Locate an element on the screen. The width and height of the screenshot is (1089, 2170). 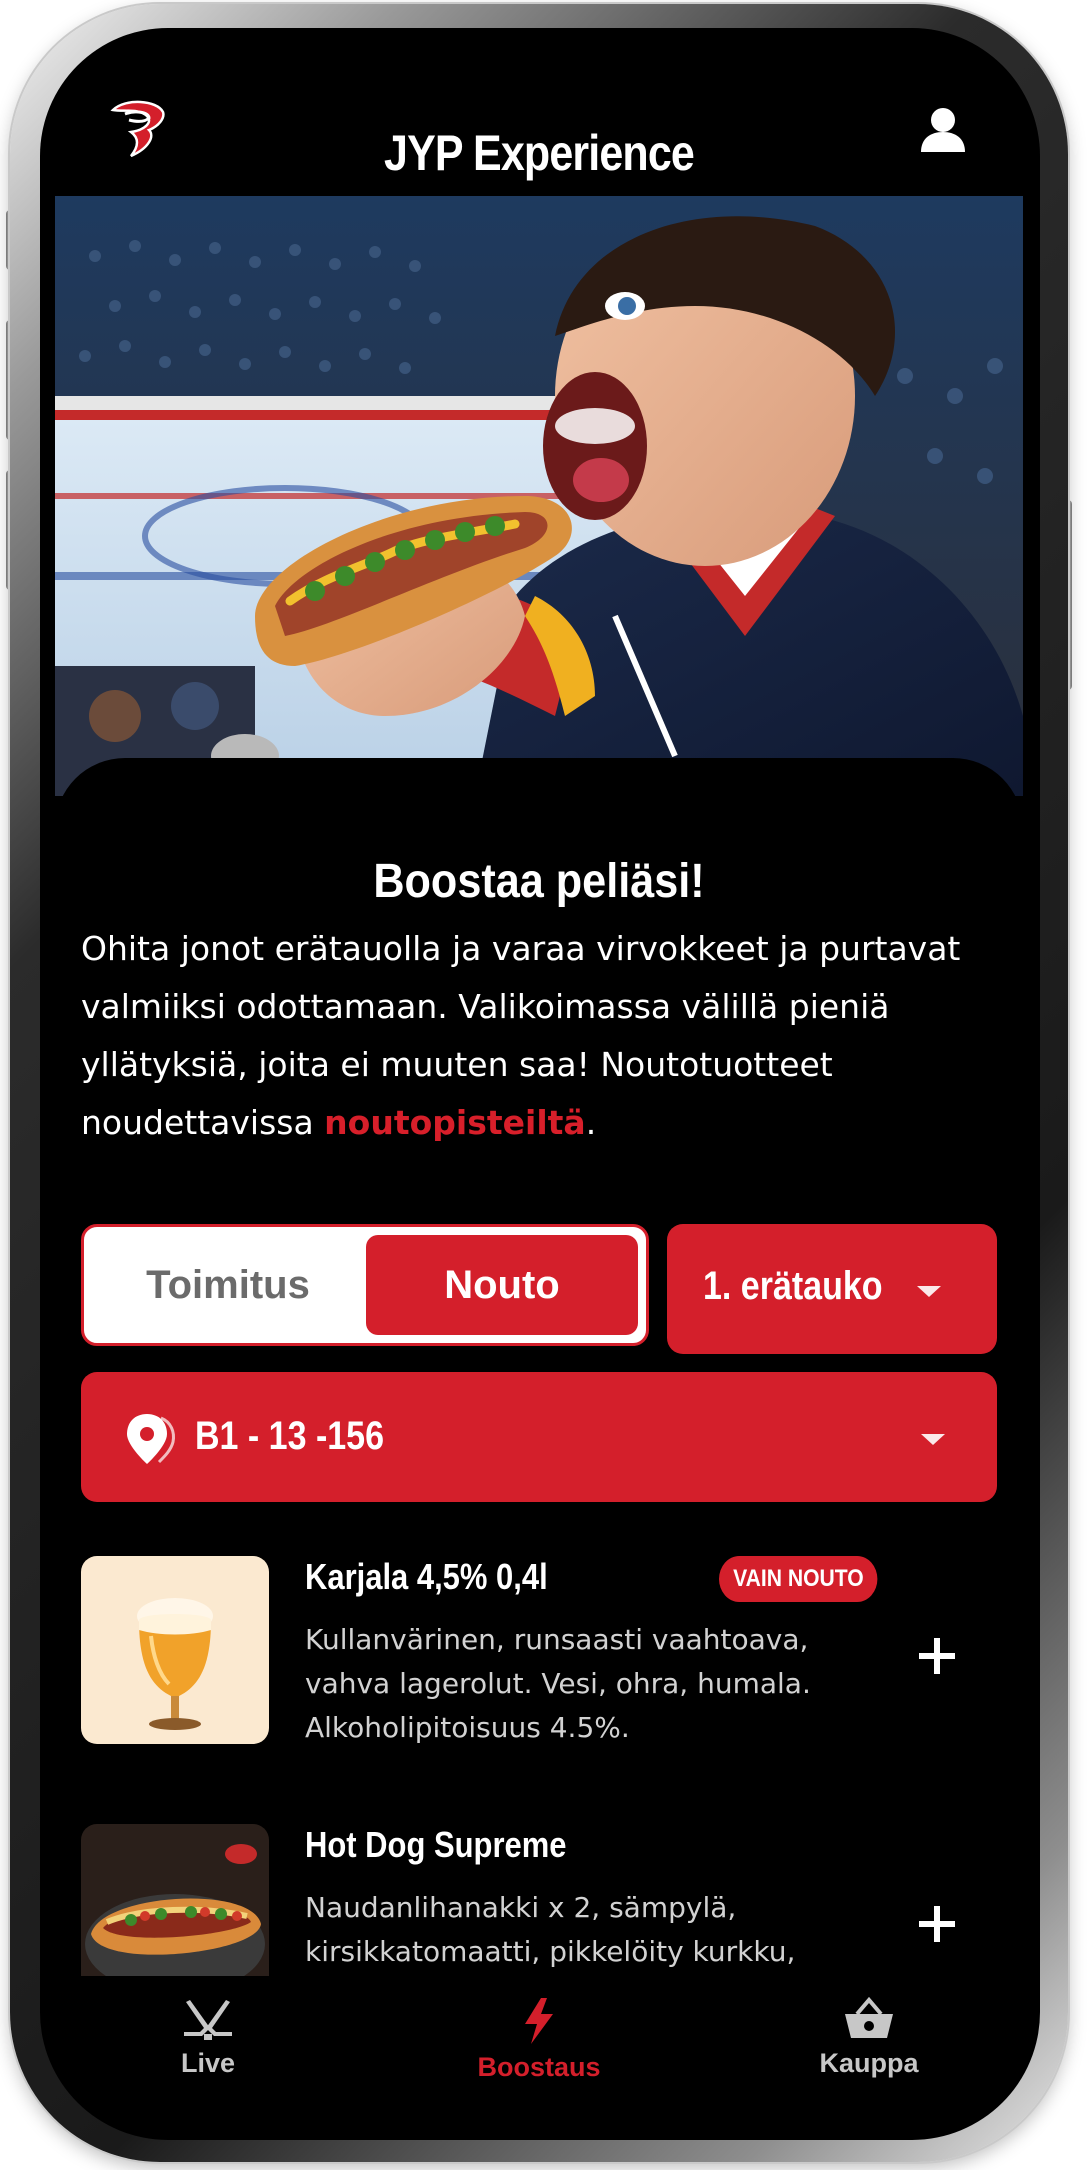
card-title: Boostaa peliäsi! is located at coordinates (539, 881).